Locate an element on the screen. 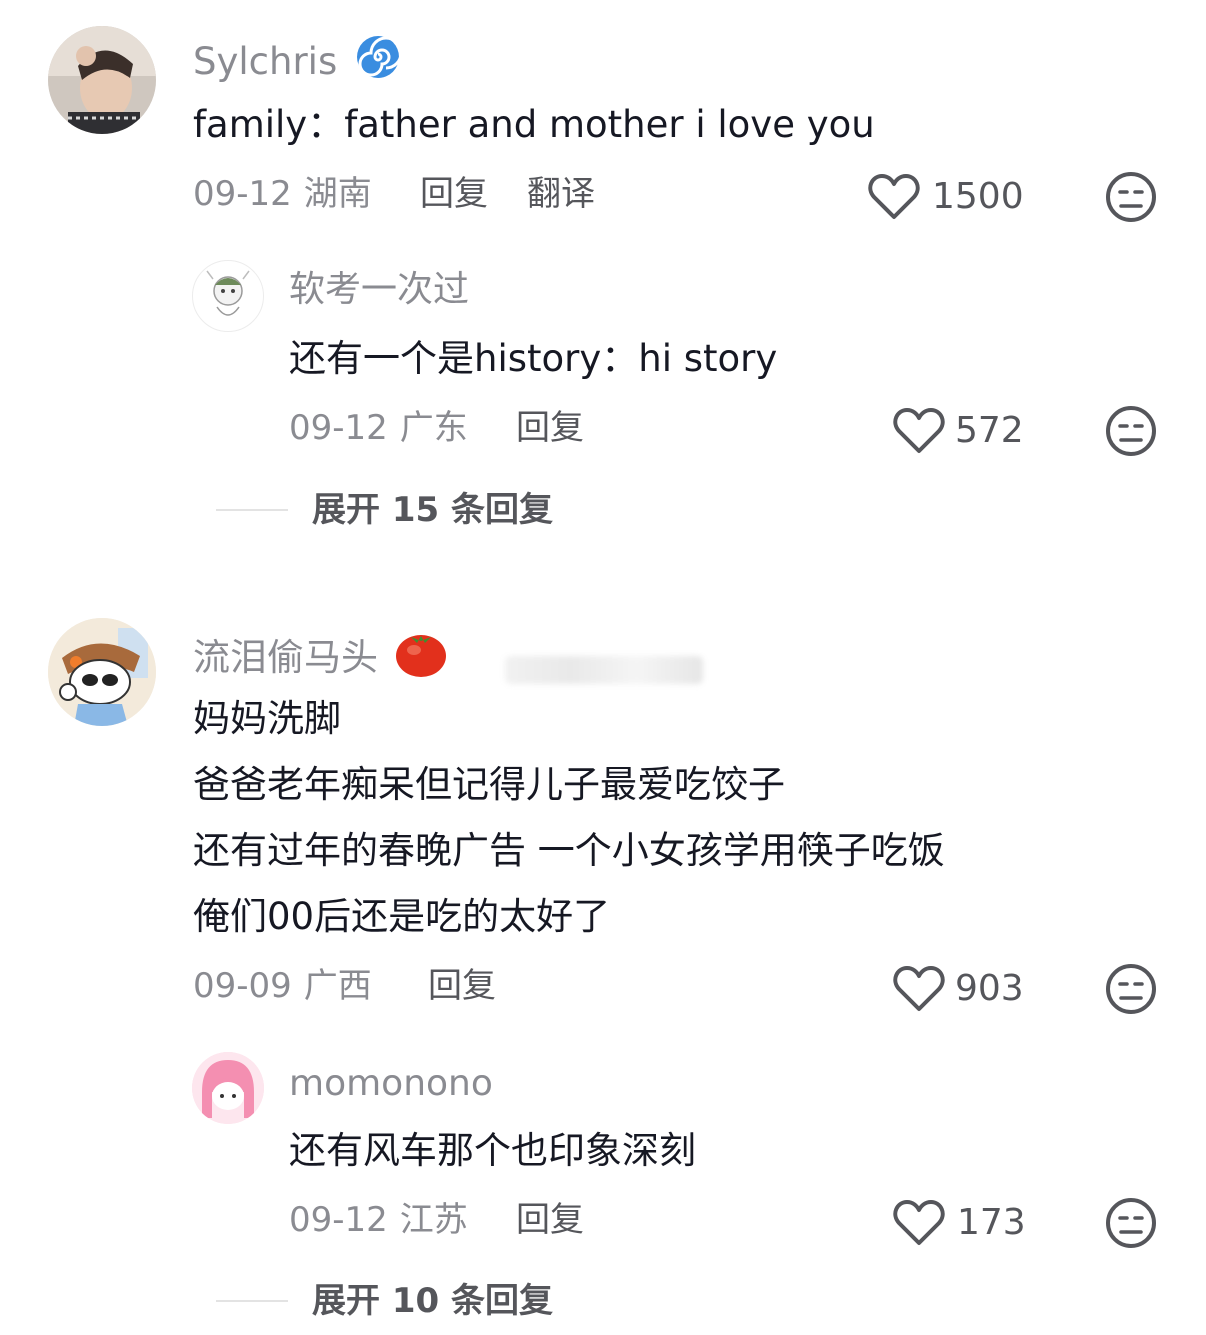 Image resolution: width=1206 pixels, height=1335 pixels. like-count: 1500 is located at coordinates (978, 196).